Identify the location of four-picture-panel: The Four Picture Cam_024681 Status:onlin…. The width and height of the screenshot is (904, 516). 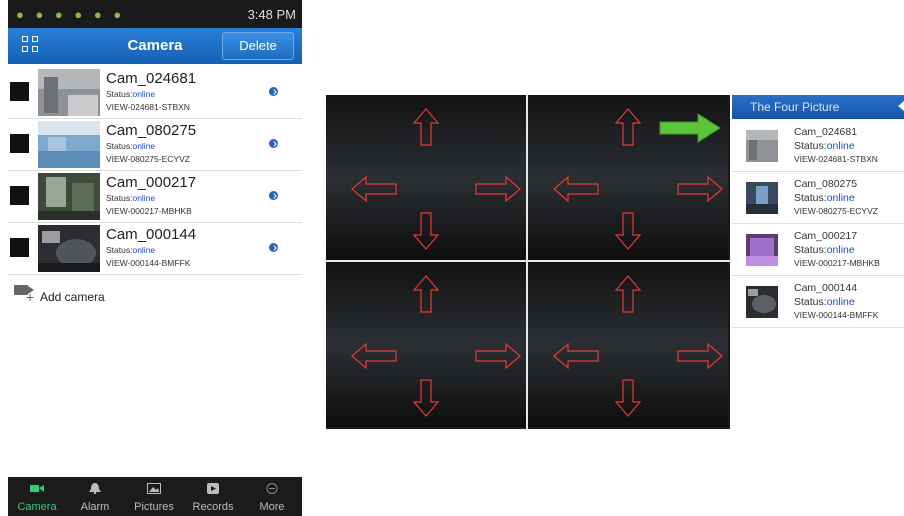
(818, 225).